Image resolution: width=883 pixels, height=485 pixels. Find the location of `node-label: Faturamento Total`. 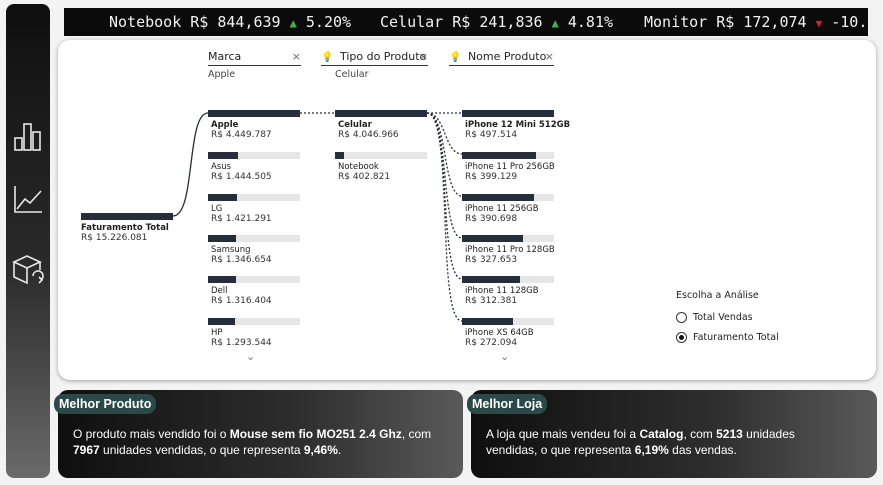

node-label: Faturamento Total is located at coordinates (125, 228).